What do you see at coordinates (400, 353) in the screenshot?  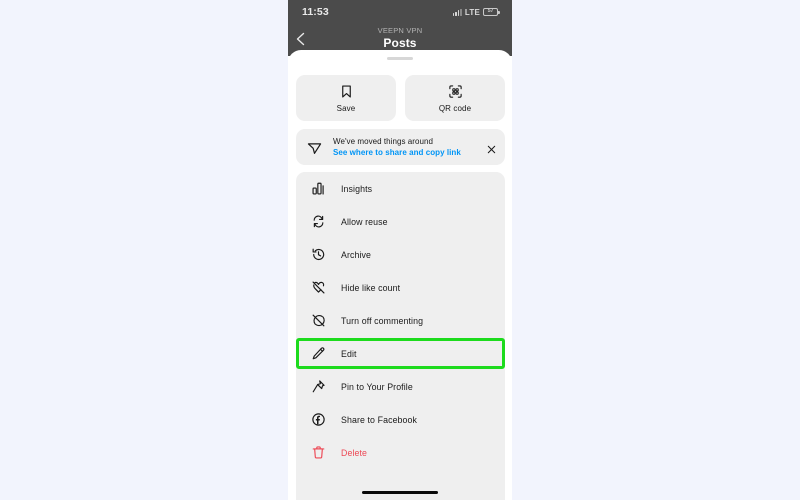 I see `menu-item-edit: Edit` at bounding box center [400, 353].